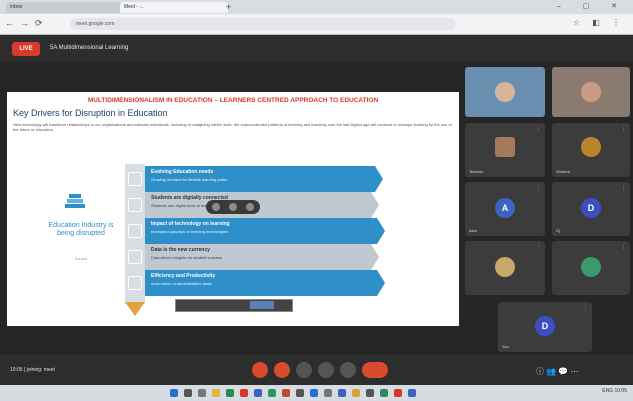 The width and height of the screenshot is (633, 401). What do you see at coordinates (263, 24) in the screenshot?
I see `url-field: meet.google.com` at bounding box center [263, 24].